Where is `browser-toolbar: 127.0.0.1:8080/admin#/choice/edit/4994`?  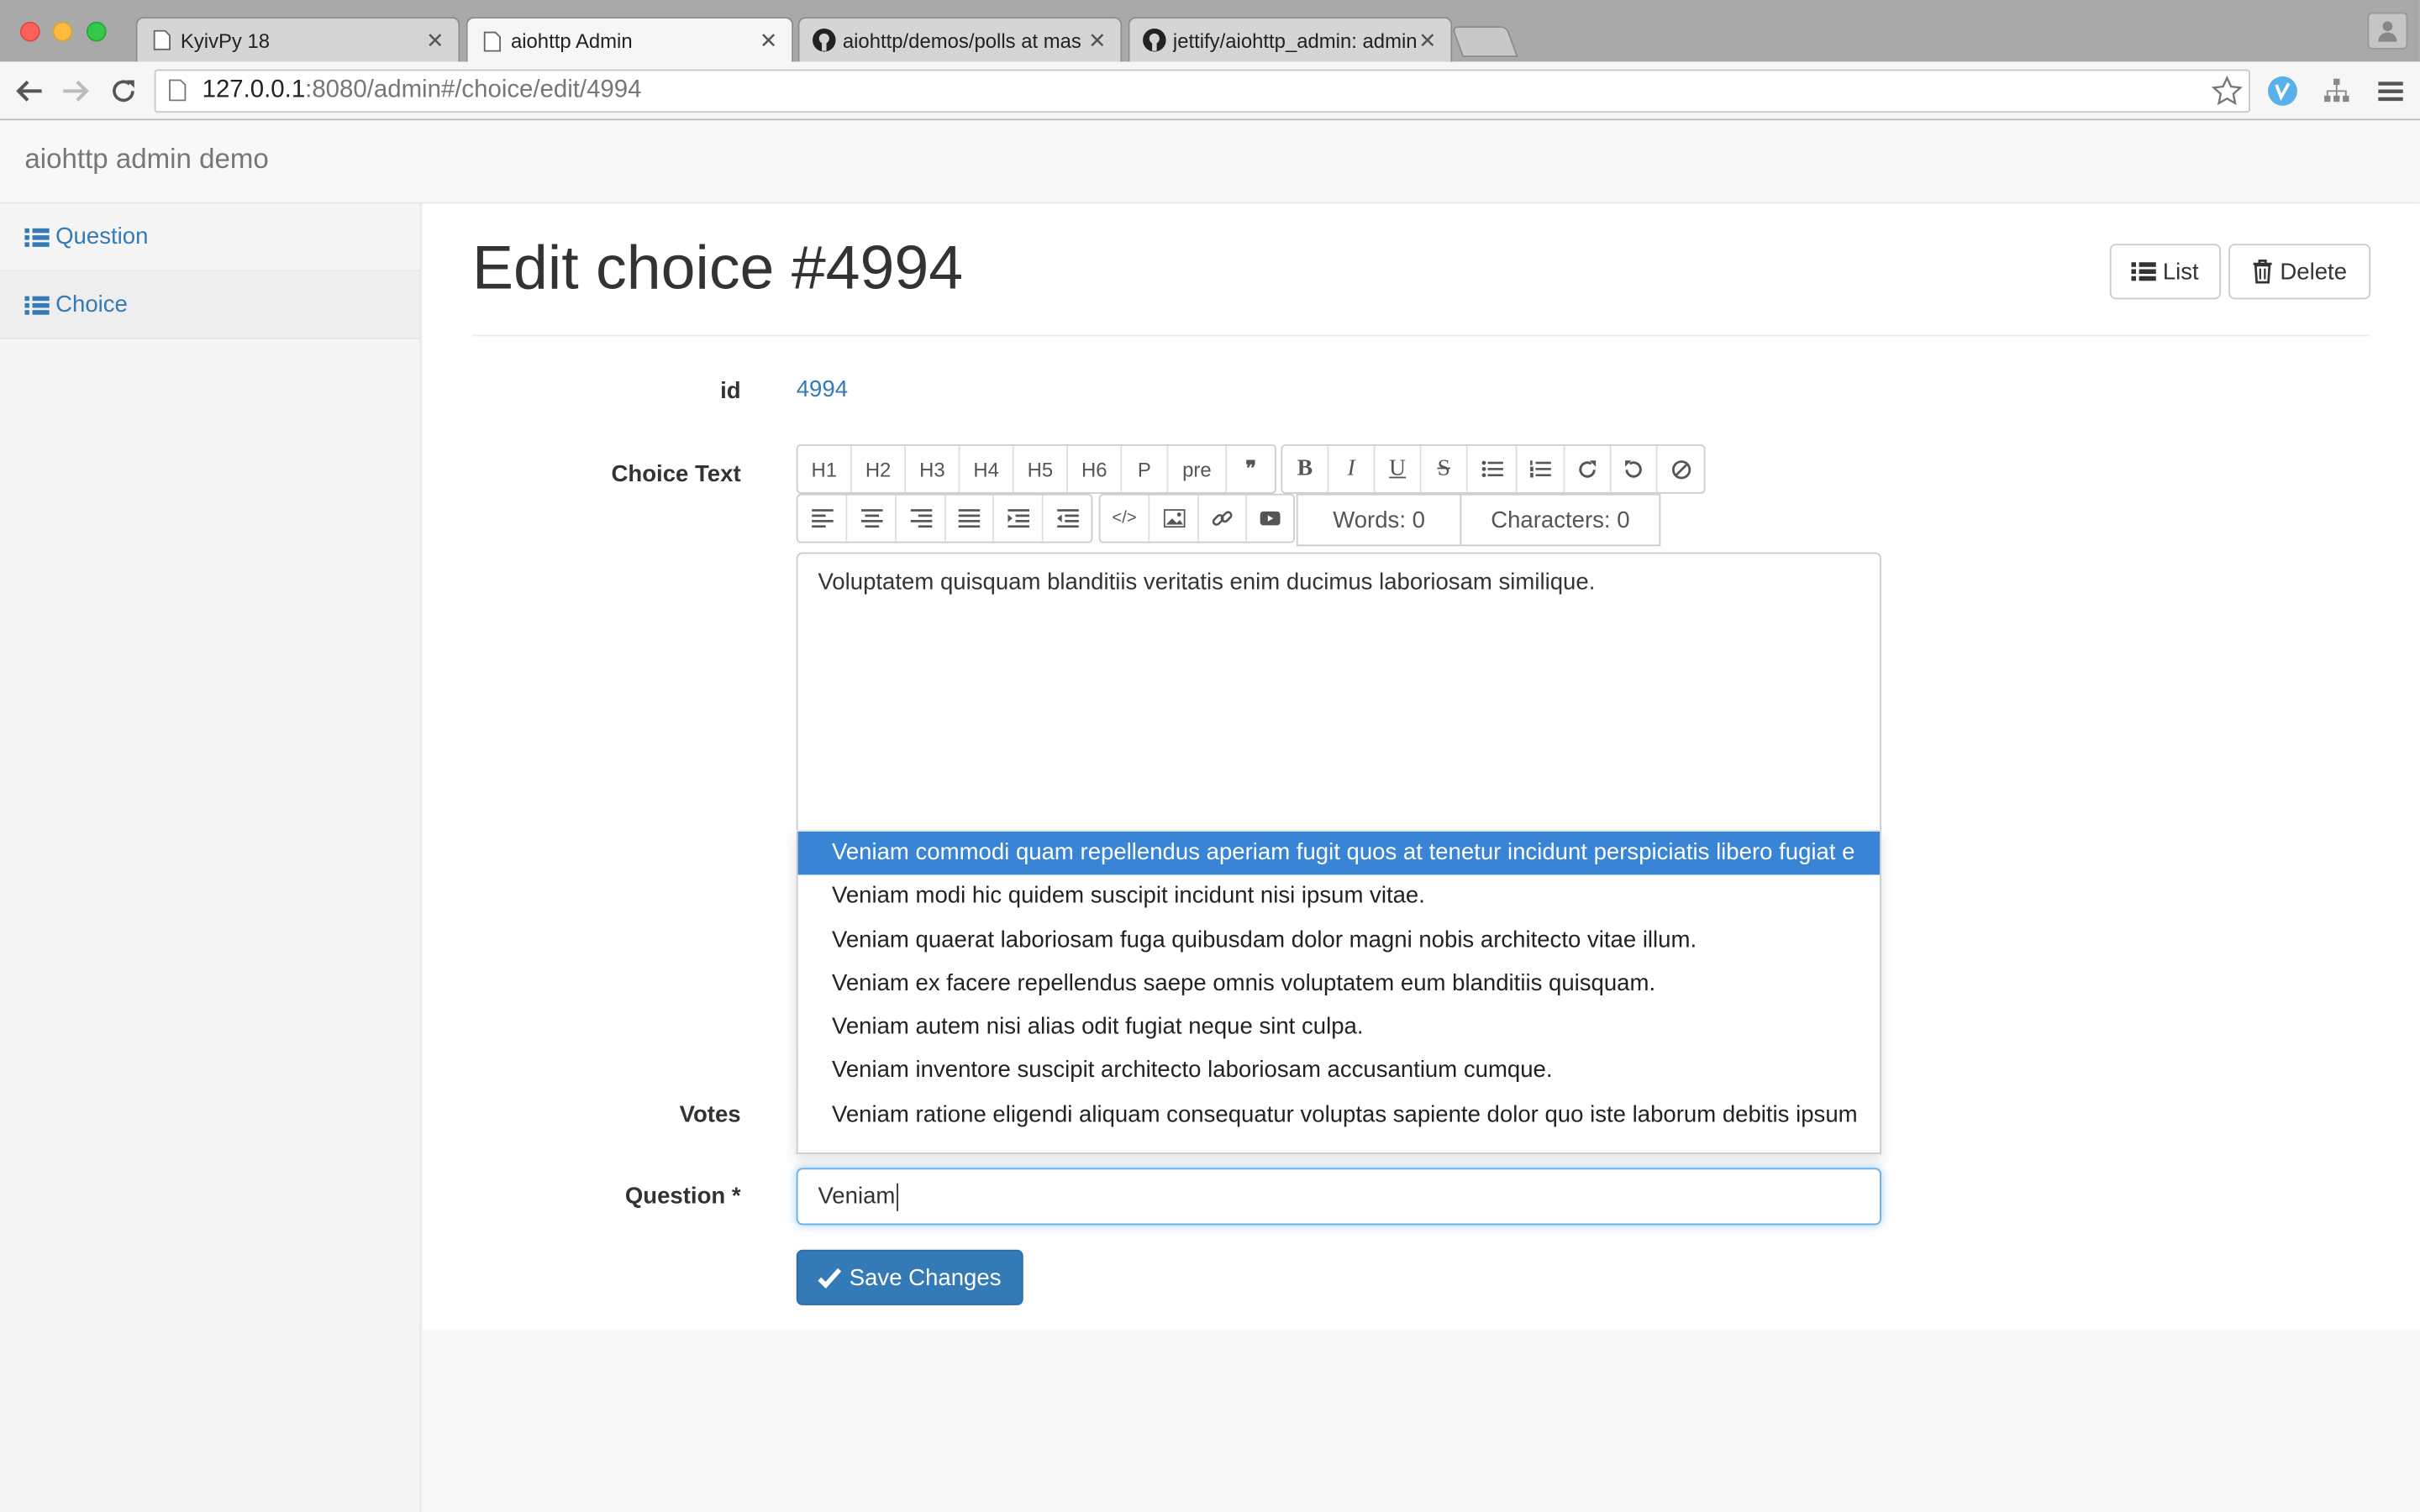
browser-toolbar: 127.0.0.1:8080/admin#/choice/edit/4994 is located at coordinates (1210, 91).